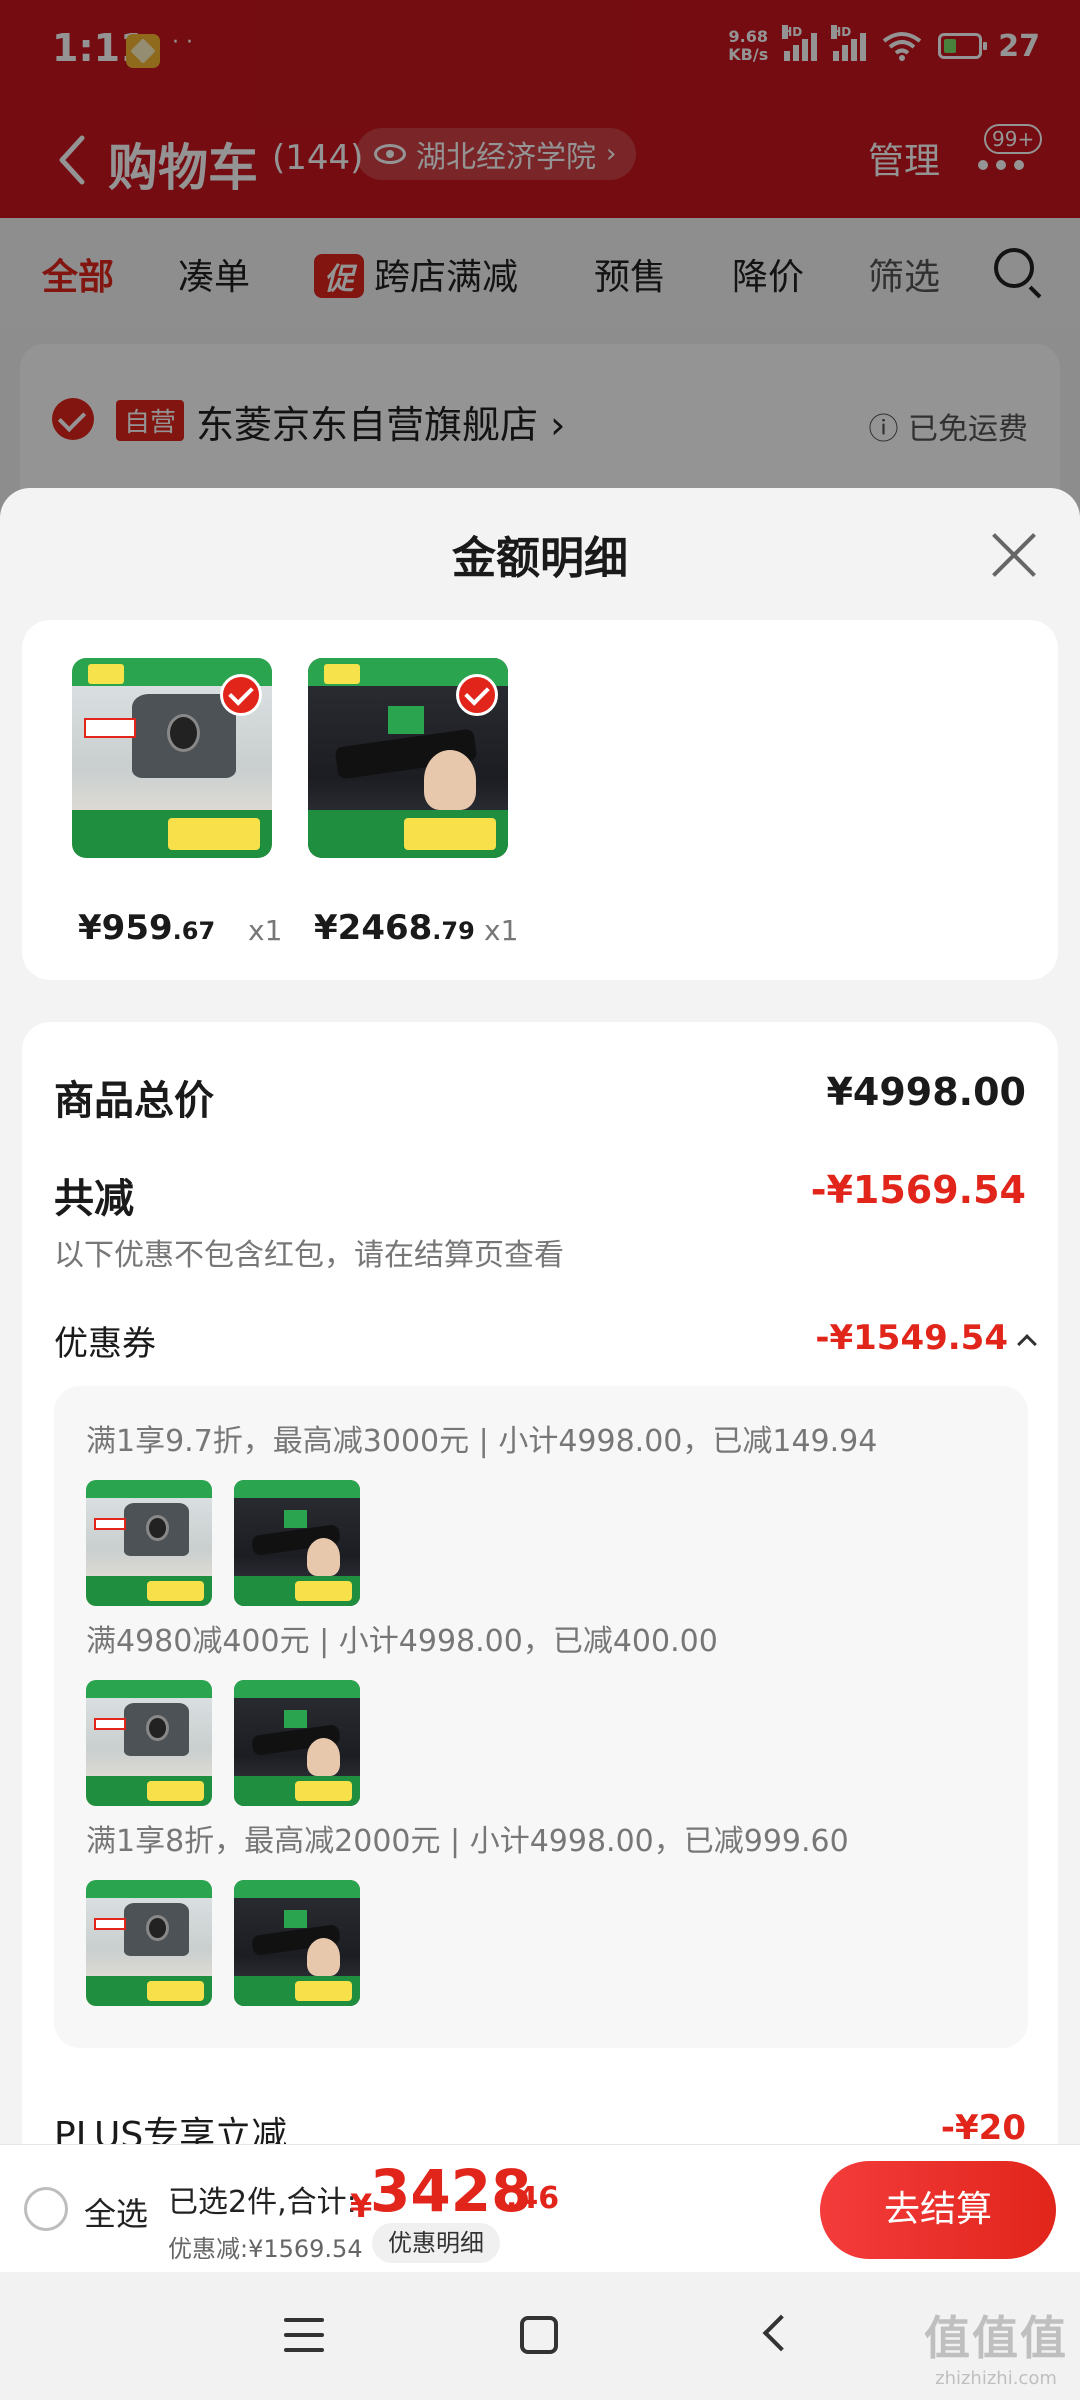 The height and width of the screenshot is (2400, 1080). I want to click on watermark: 值值值 zhizhizhi.com, so click(996, 2345).